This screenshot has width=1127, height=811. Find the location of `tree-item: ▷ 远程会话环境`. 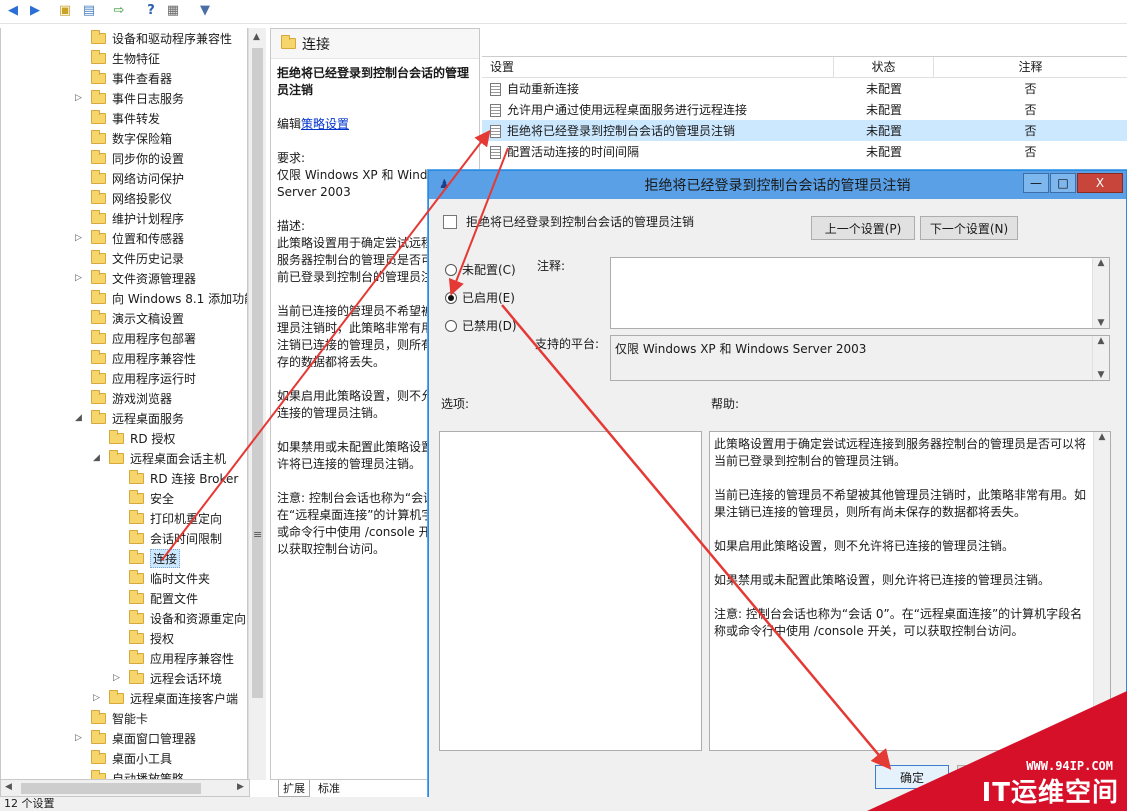

tree-item: ▷ 远程会话环境 is located at coordinates (167, 678).